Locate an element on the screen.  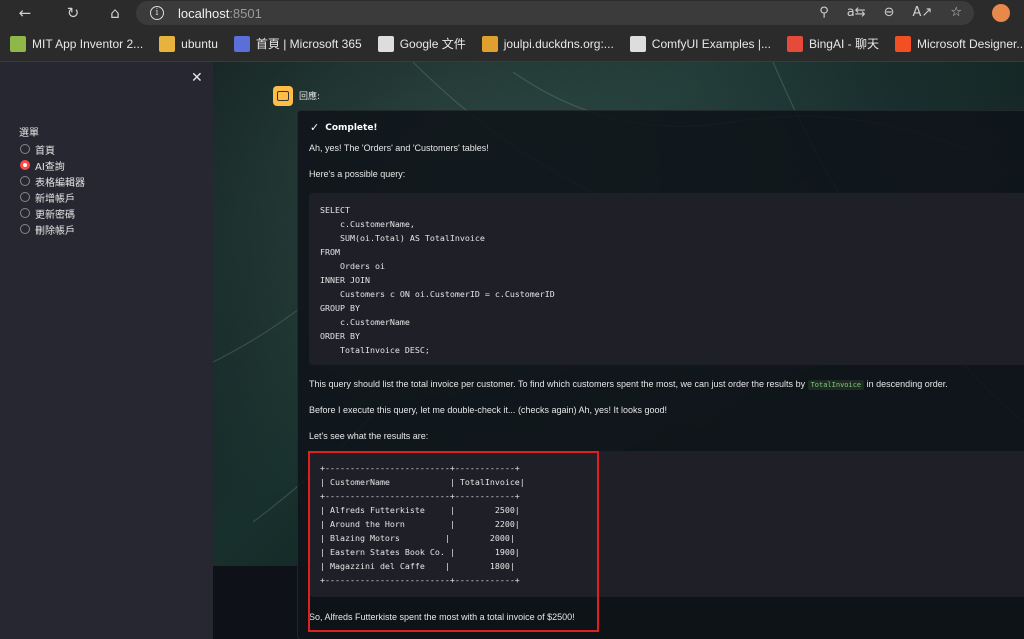
folder-icon is located at coordinates (167, 43).